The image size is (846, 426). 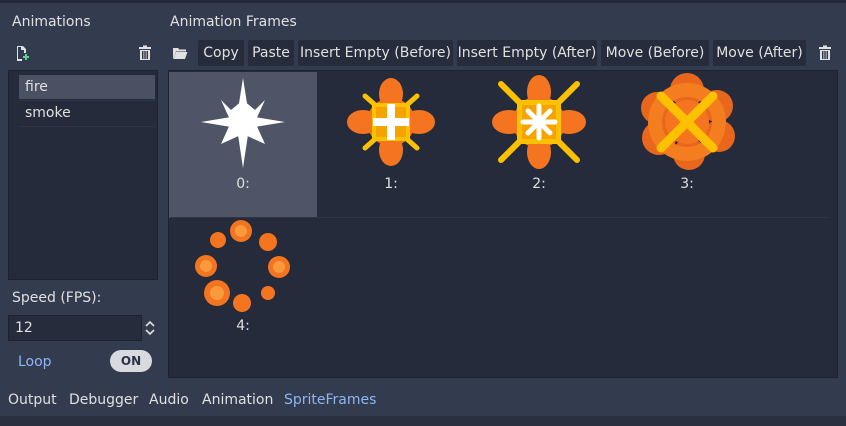 I want to click on new-animation-icon, so click(x=22, y=53).